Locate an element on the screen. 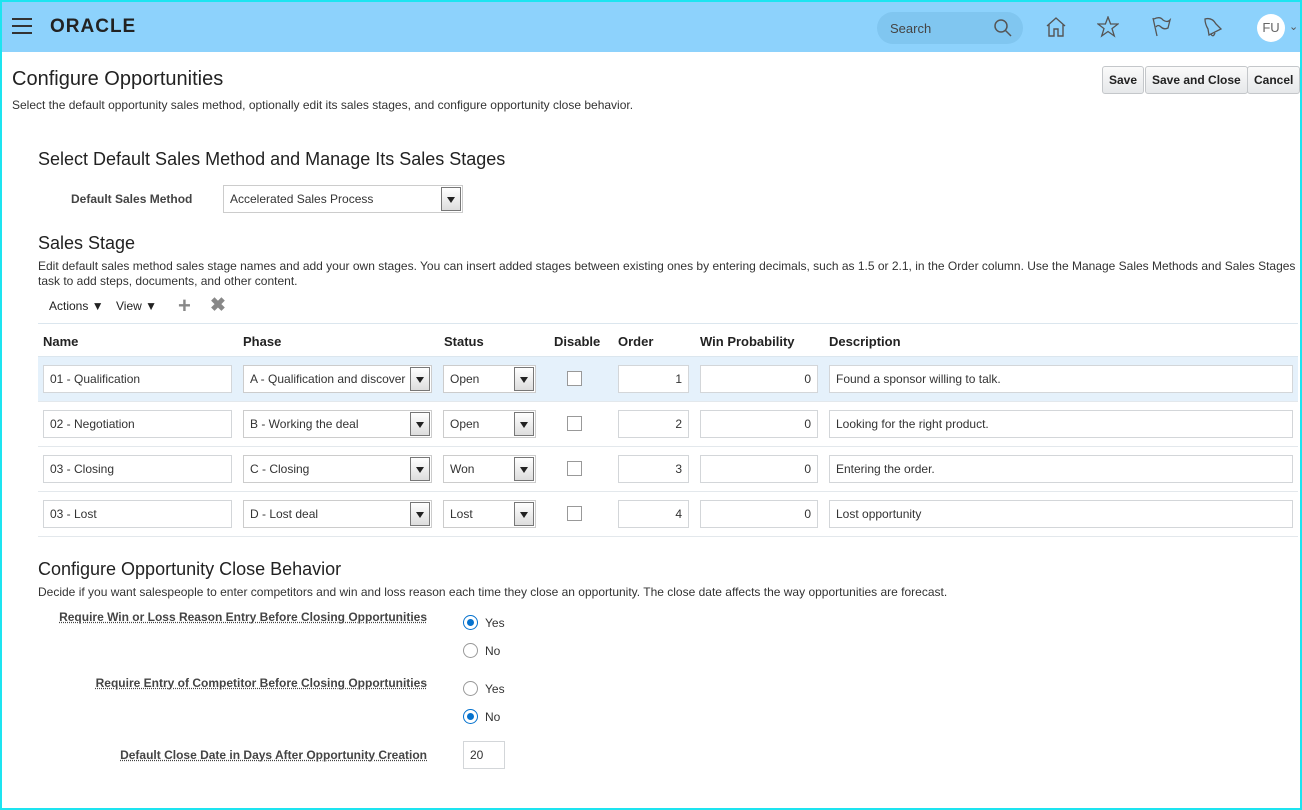  phase-select: B - Working the deal is located at coordinates (337, 424).